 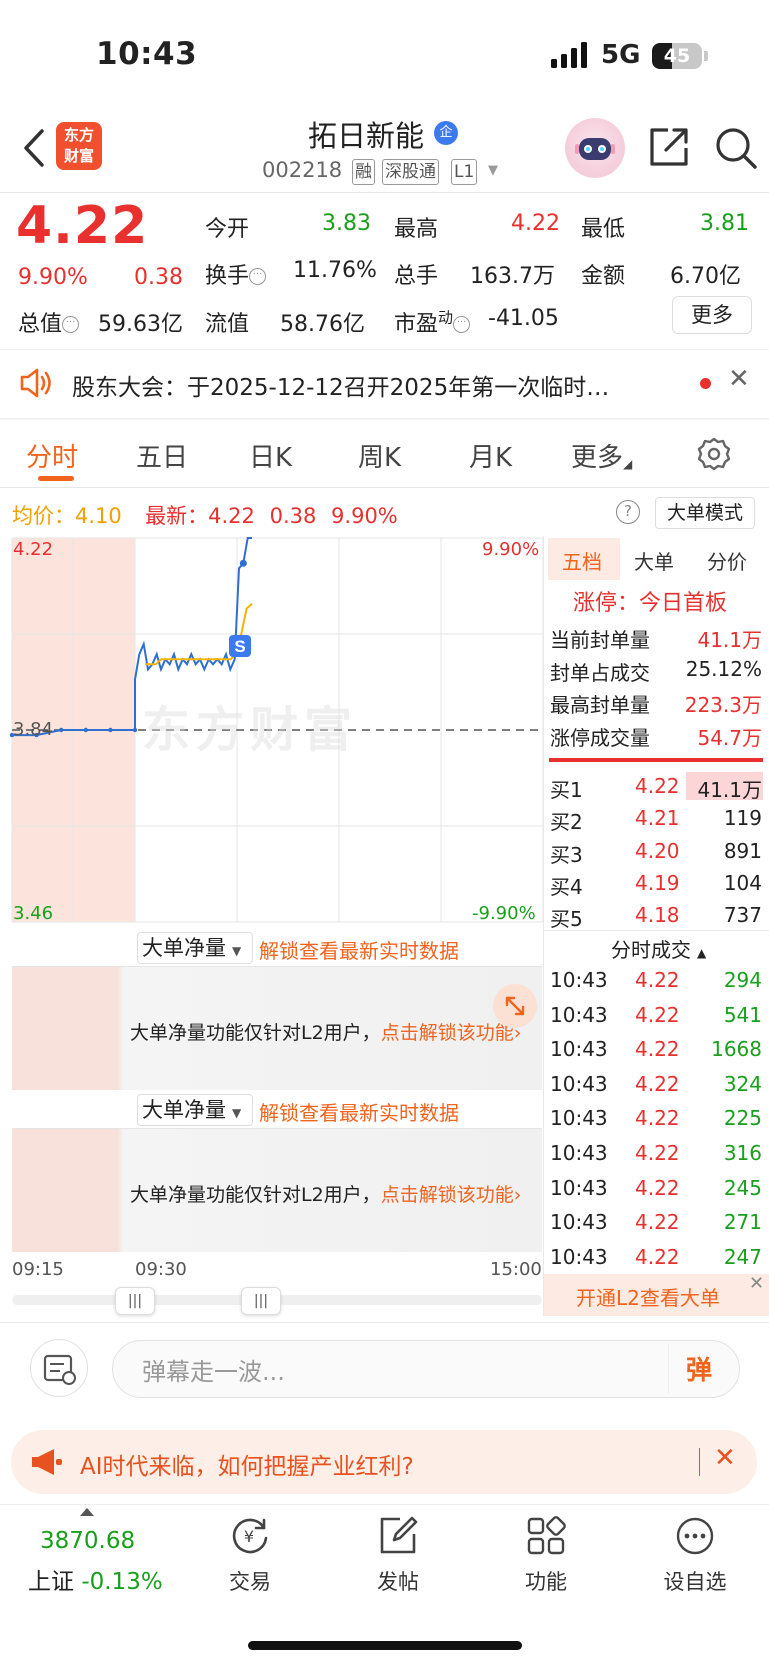 I want to click on turnover-info-icon: ···, so click(x=258, y=276).